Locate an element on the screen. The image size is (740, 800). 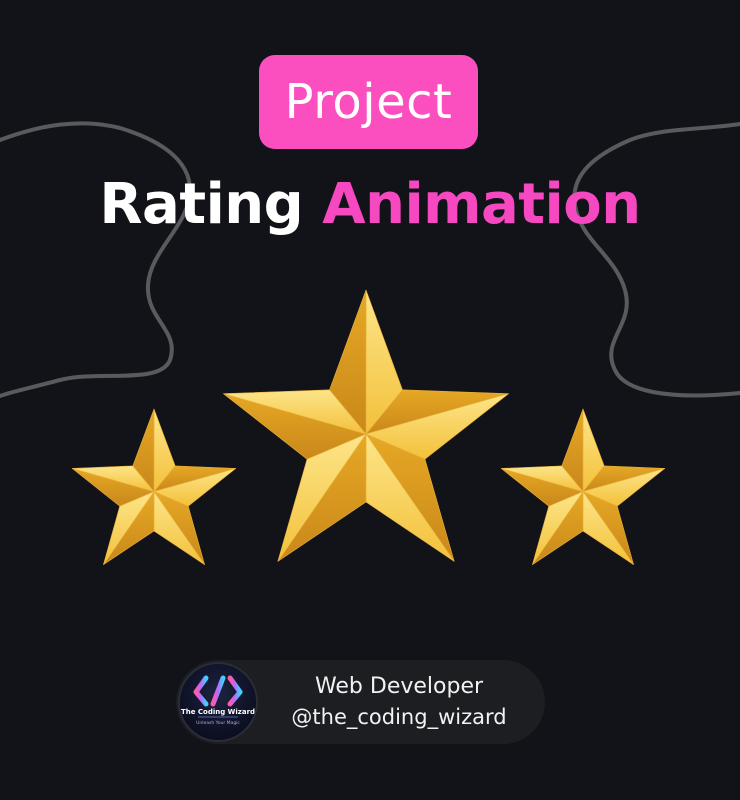
logo-tagline: Unleash Your Magic is located at coordinates (218, 723).